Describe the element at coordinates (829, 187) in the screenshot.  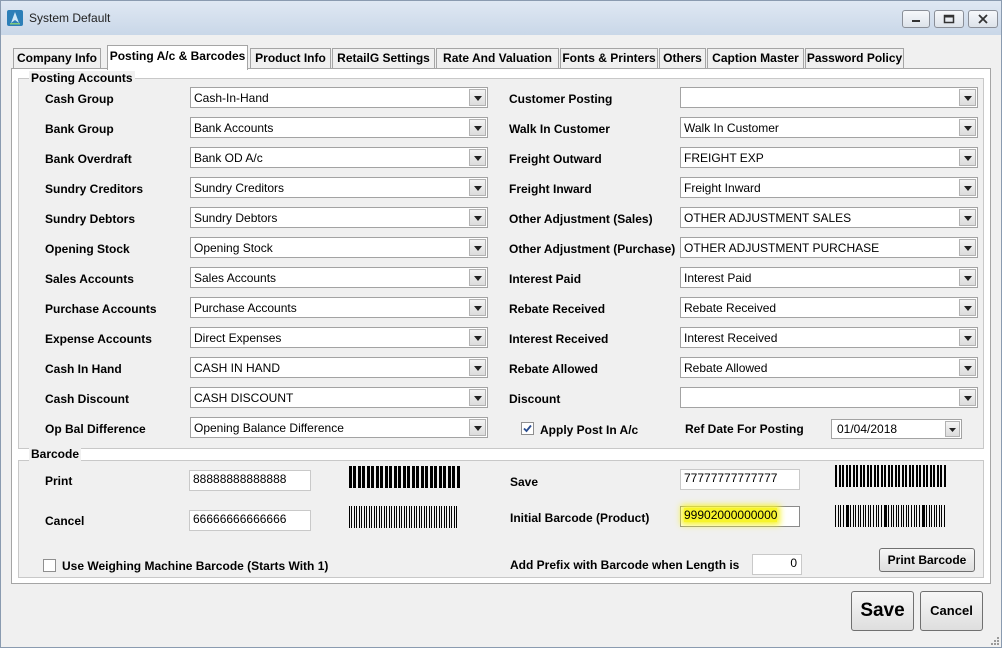
I see `freight-inward-combo: Freight Inward` at that location.